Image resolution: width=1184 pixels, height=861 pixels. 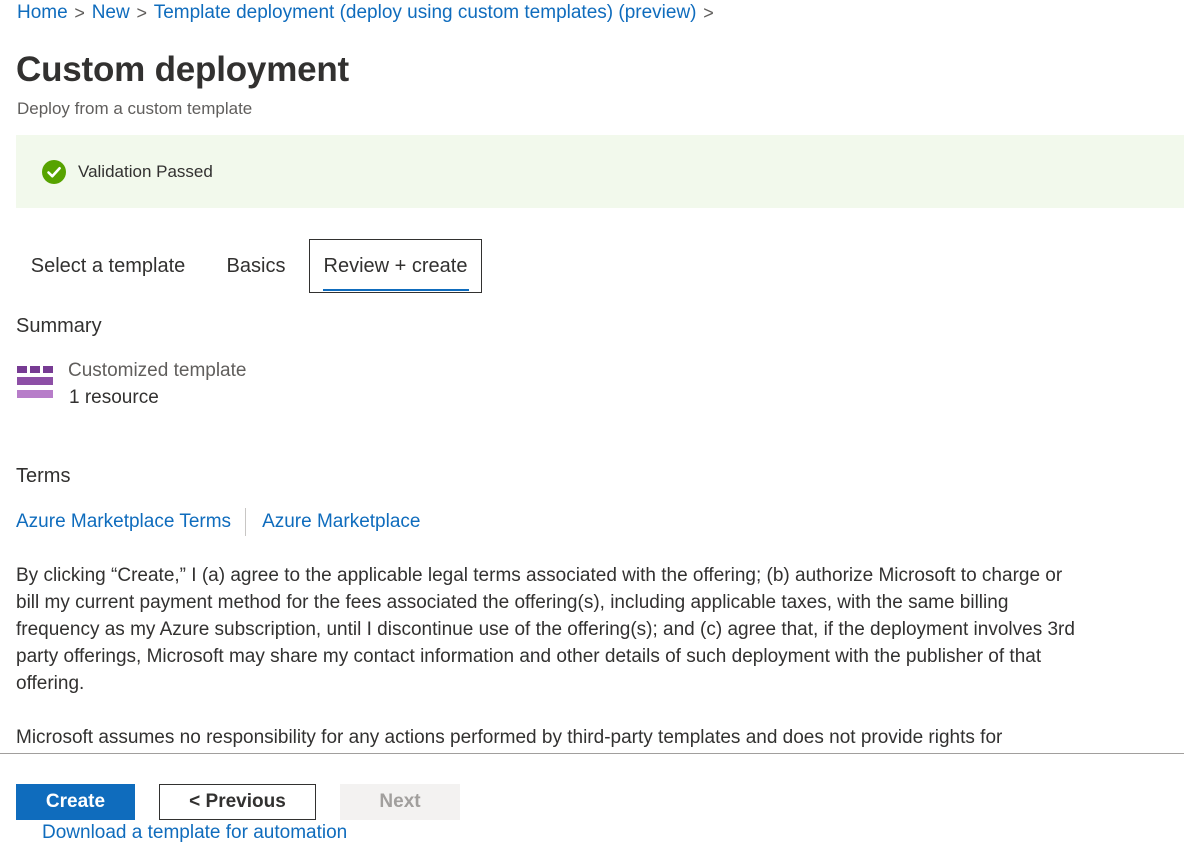 What do you see at coordinates (396, 290) in the screenshot?
I see `selected-tab-indicator` at bounding box center [396, 290].